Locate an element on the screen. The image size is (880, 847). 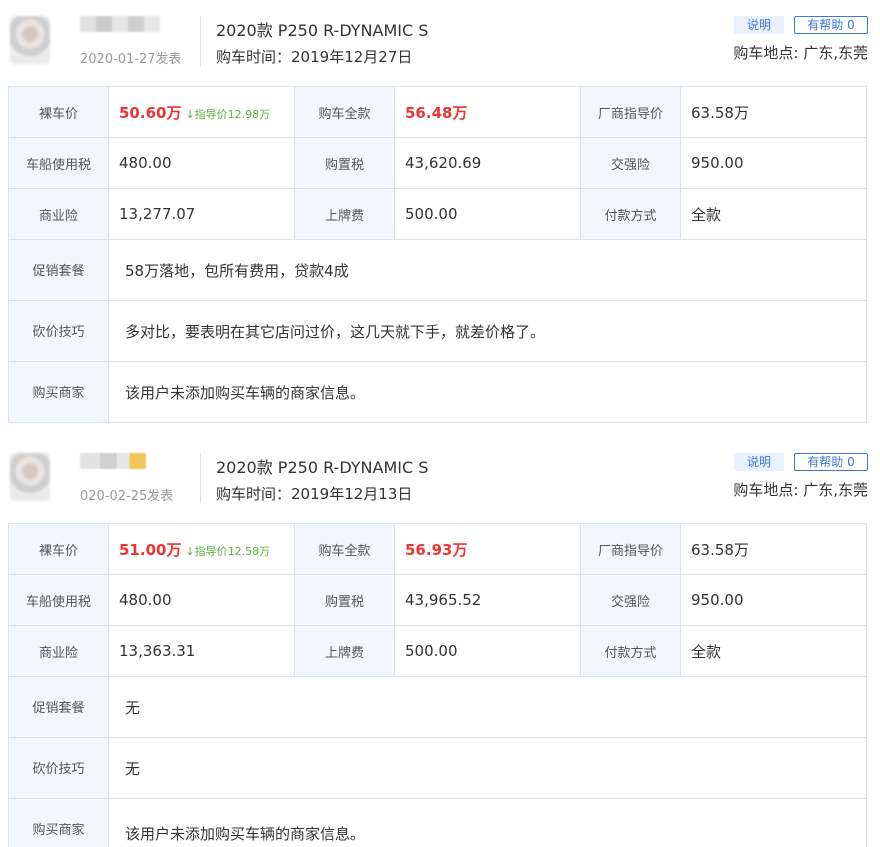
bare-price-value: 51.00万 is located at coordinates (150, 549).